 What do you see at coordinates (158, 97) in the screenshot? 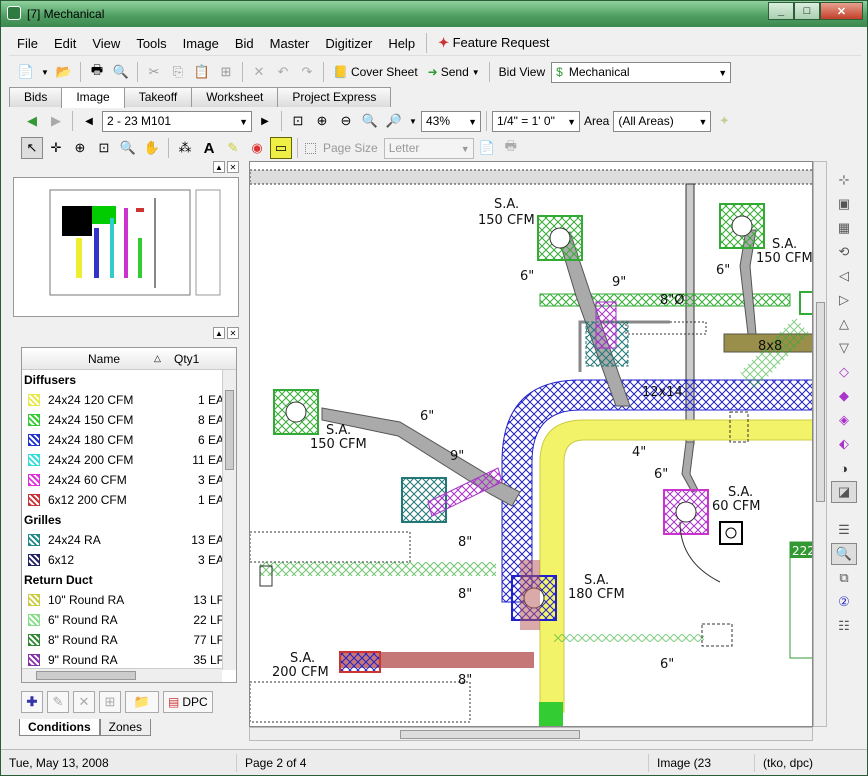
I see `tab-takeoff: Takeoff` at bounding box center [158, 97].